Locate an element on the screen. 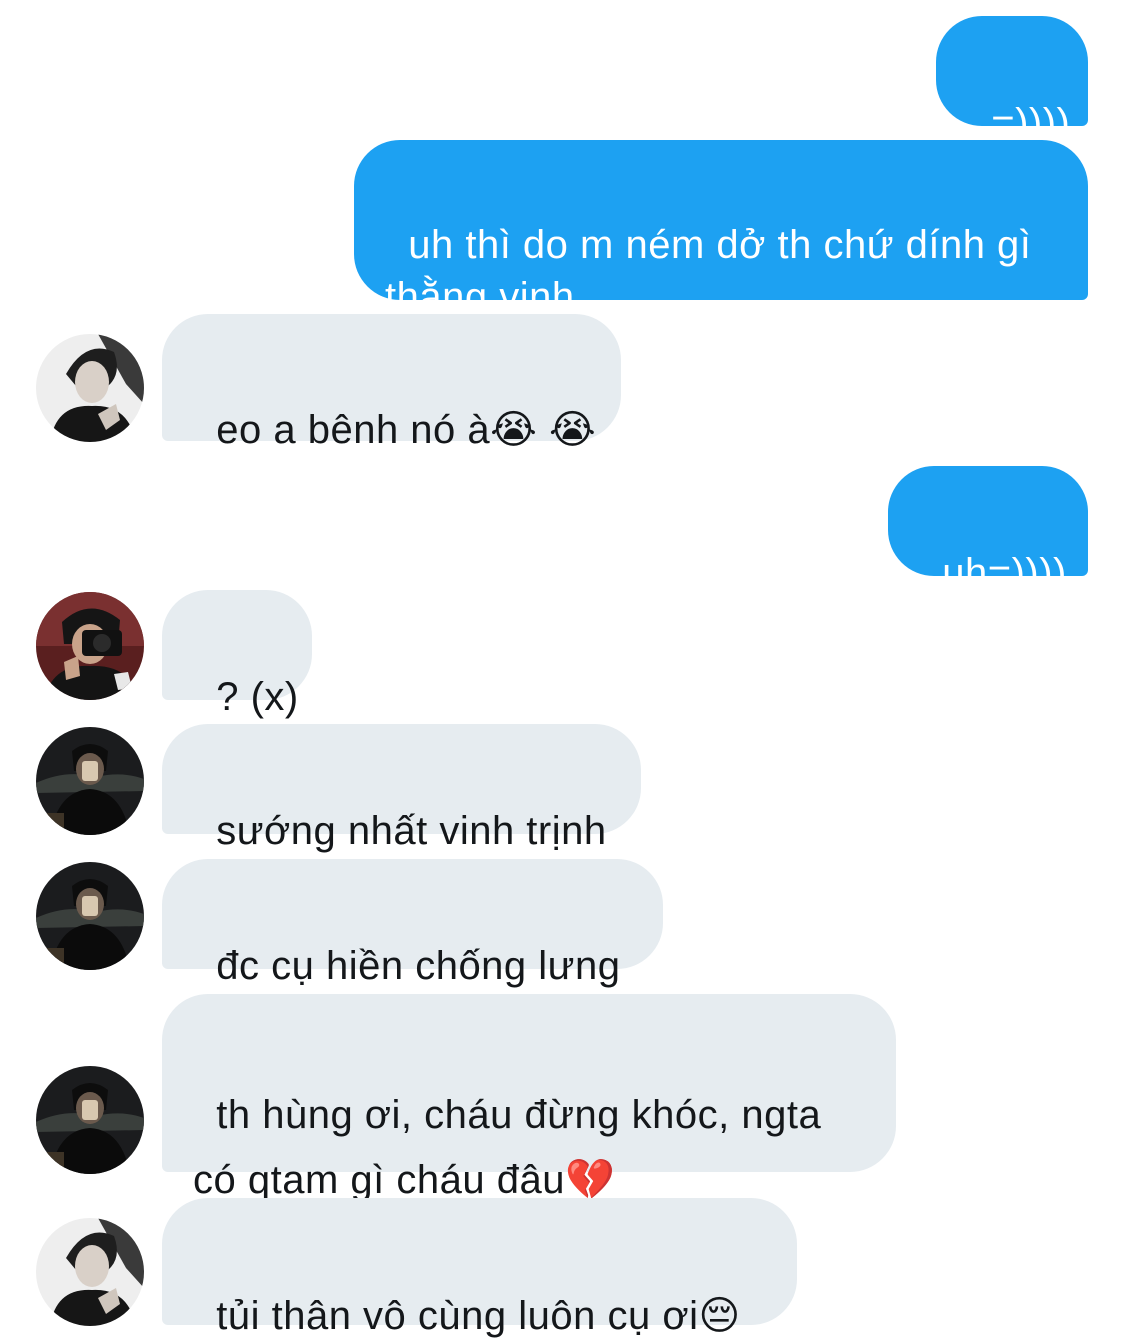 The width and height of the screenshot is (1125, 1342). incoming-message-bubble: eo a bênh nó à😭 😭 is located at coordinates (391, 383).